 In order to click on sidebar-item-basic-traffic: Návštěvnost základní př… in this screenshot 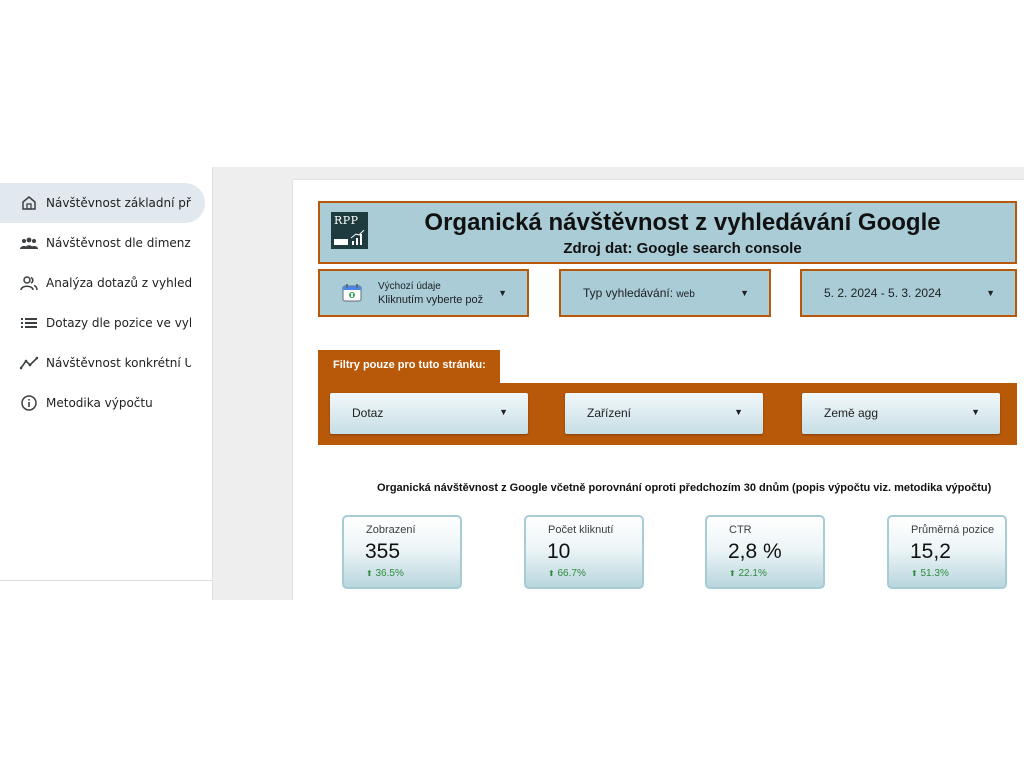, I will do `click(102, 203)`.